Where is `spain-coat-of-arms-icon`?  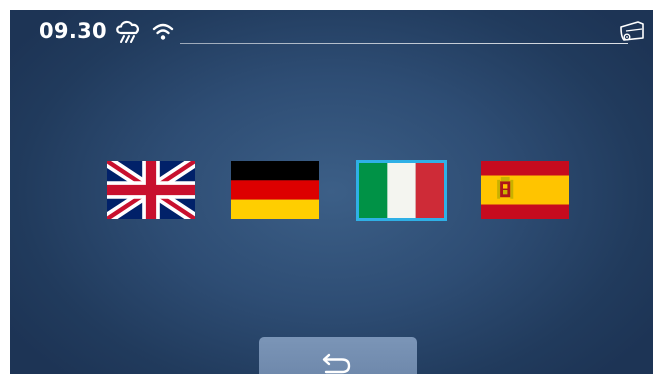 spain-coat-of-arms-icon is located at coordinates (505, 187).